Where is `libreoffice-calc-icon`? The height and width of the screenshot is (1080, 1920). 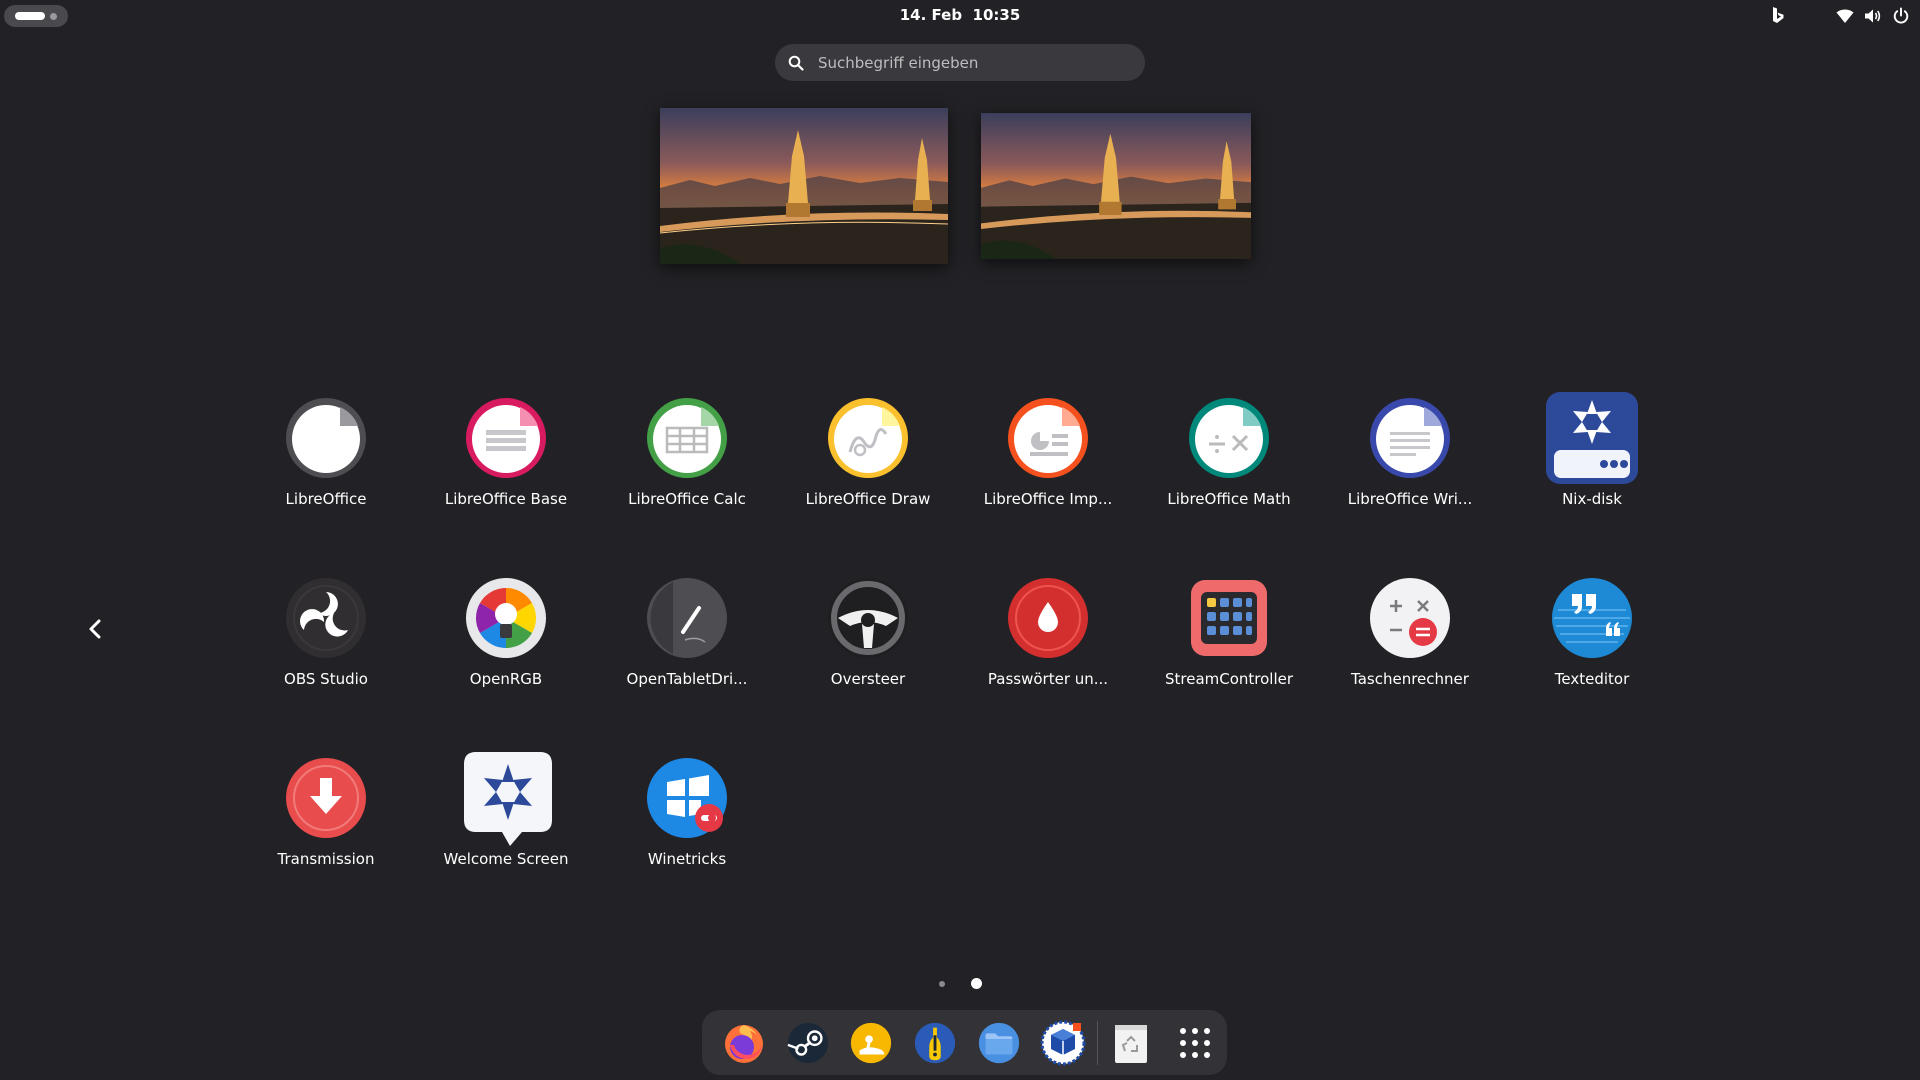 libreoffice-calc-icon is located at coordinates (687, 438).